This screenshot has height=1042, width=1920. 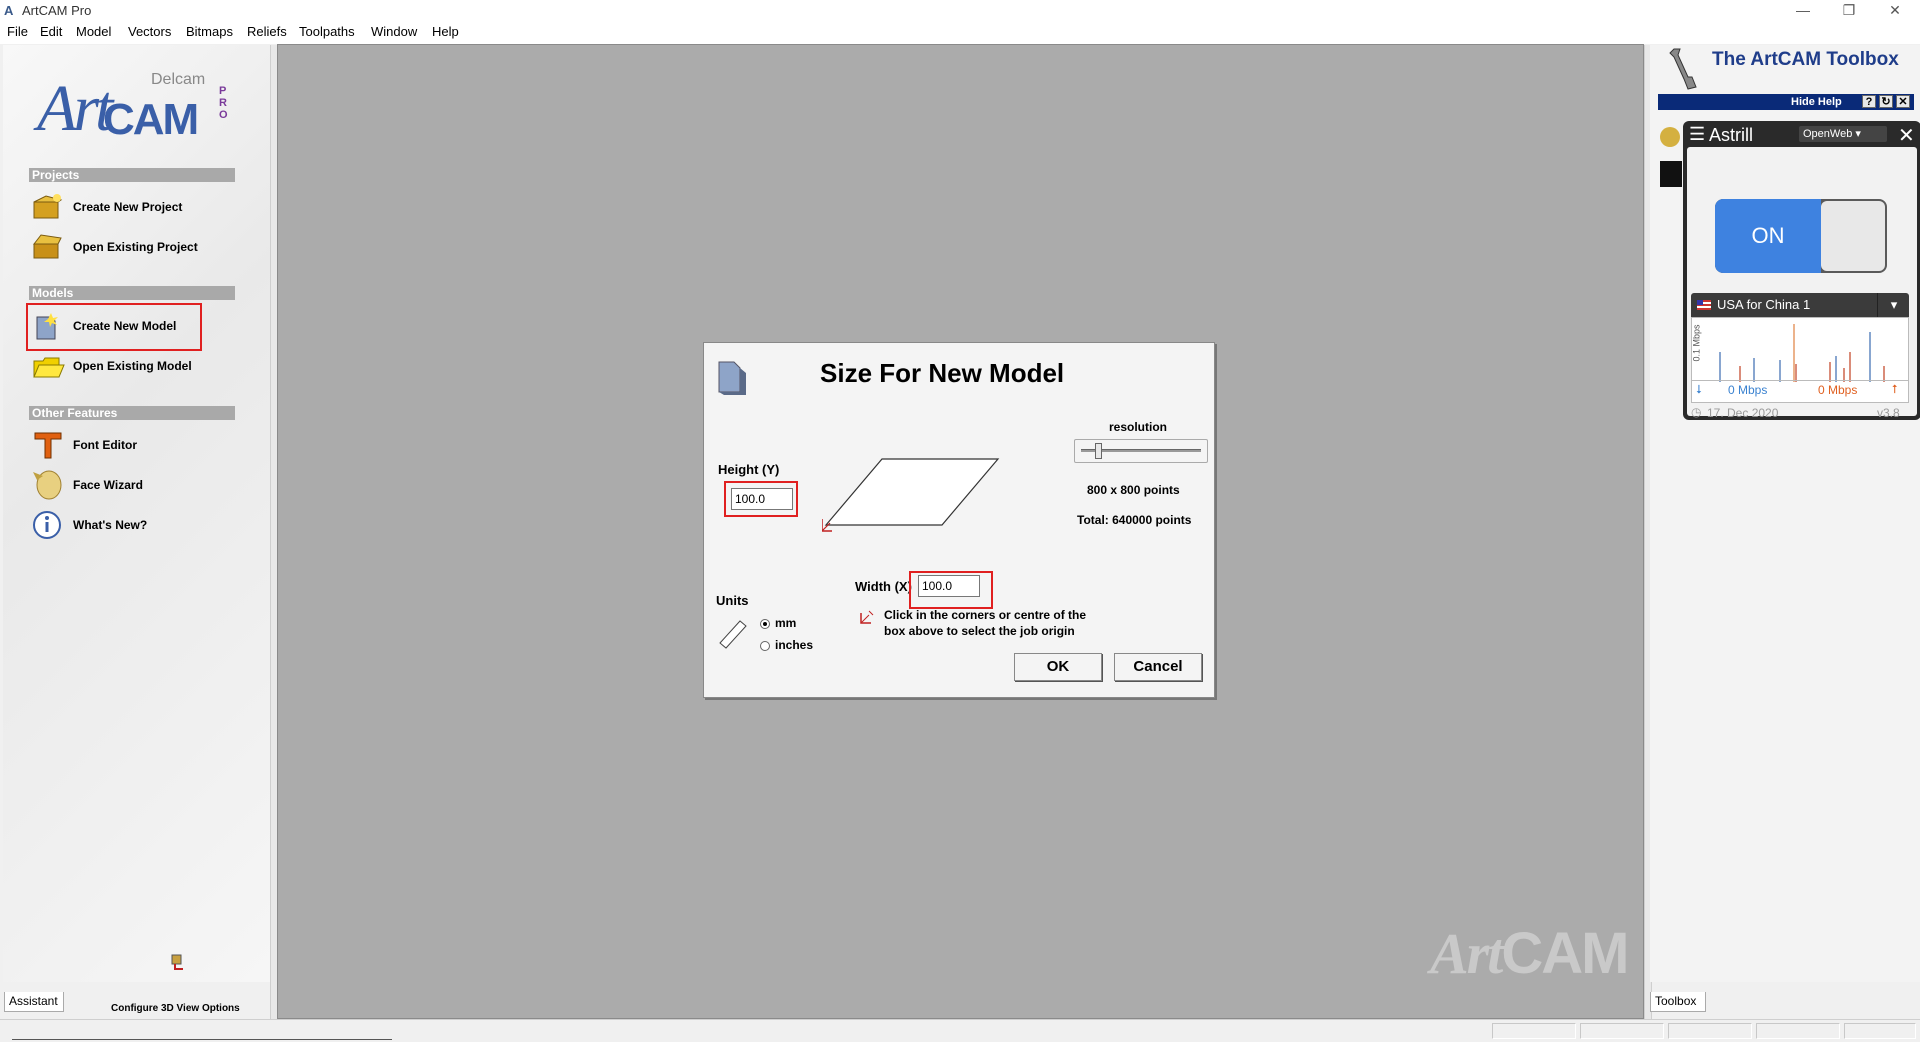 What do you see at coordinates (1678, 1002) in the screenshot?
I see `toolbox-tab: Toolbox` at bounding box center [1678, 1002].